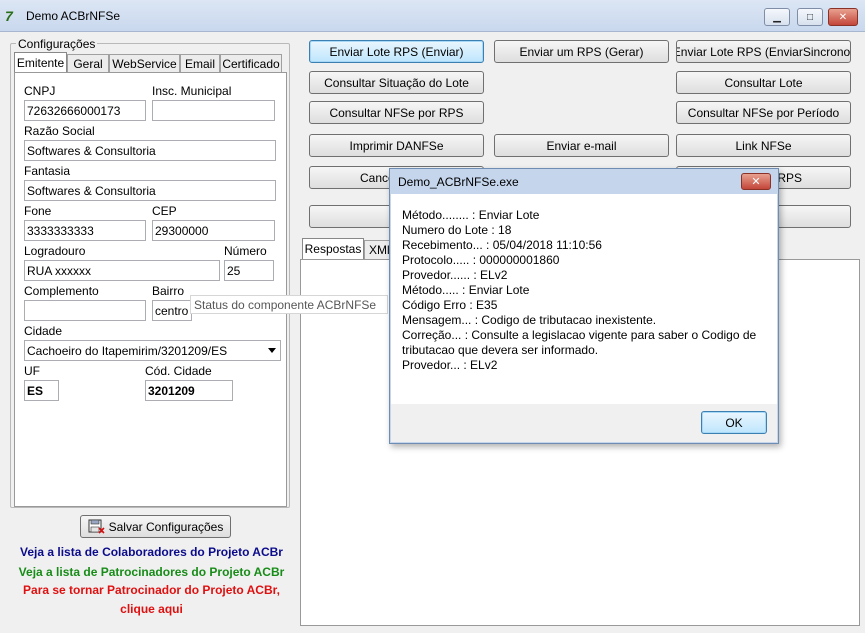  I want to click on dialog-line: Método........ : Enviar Lote, so click(471, 215).